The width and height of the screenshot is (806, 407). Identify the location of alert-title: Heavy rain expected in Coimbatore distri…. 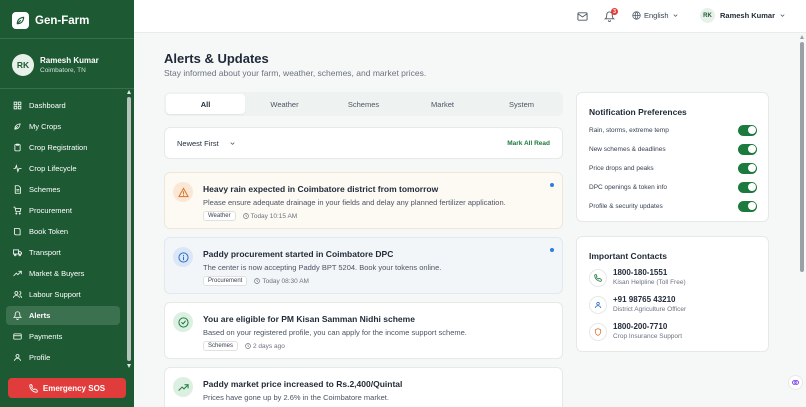
(321, 189).